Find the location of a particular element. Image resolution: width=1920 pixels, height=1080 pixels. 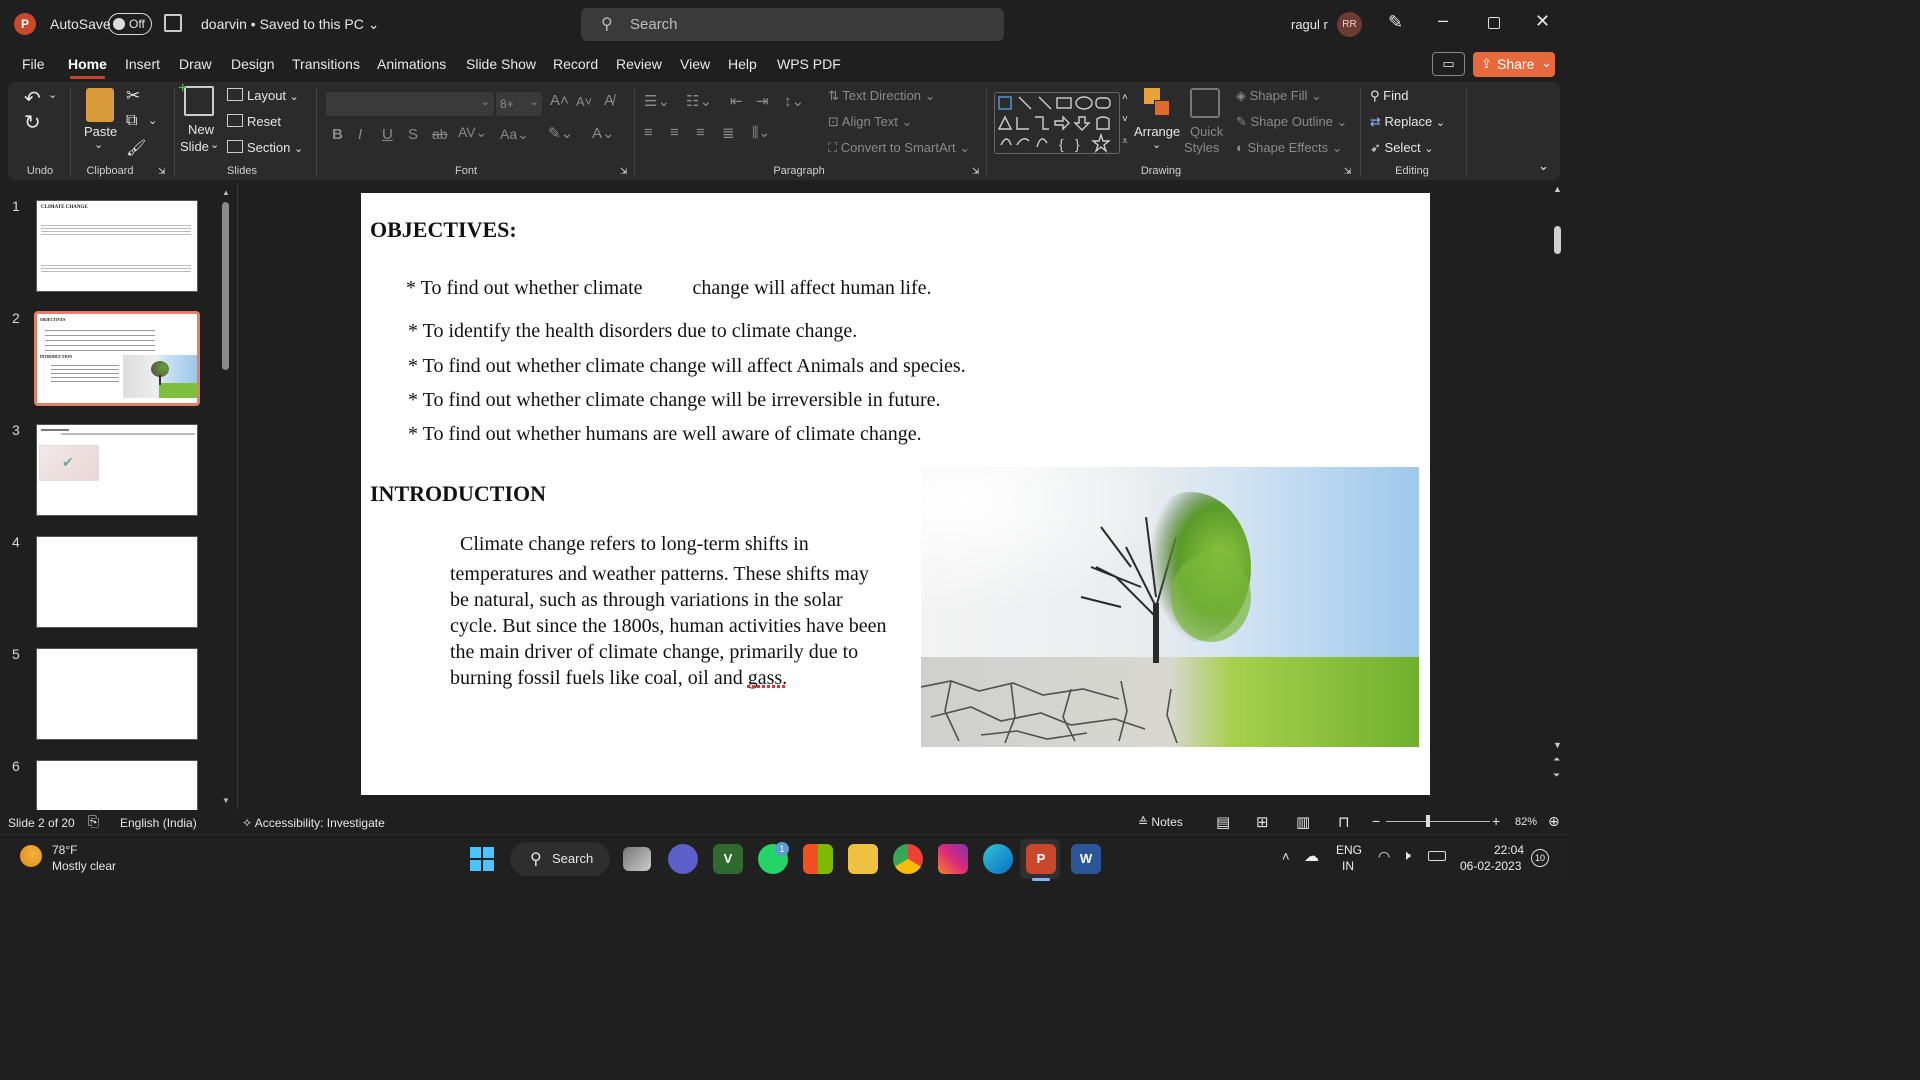

new-slide-label: New is located at coordinates (201, 129).